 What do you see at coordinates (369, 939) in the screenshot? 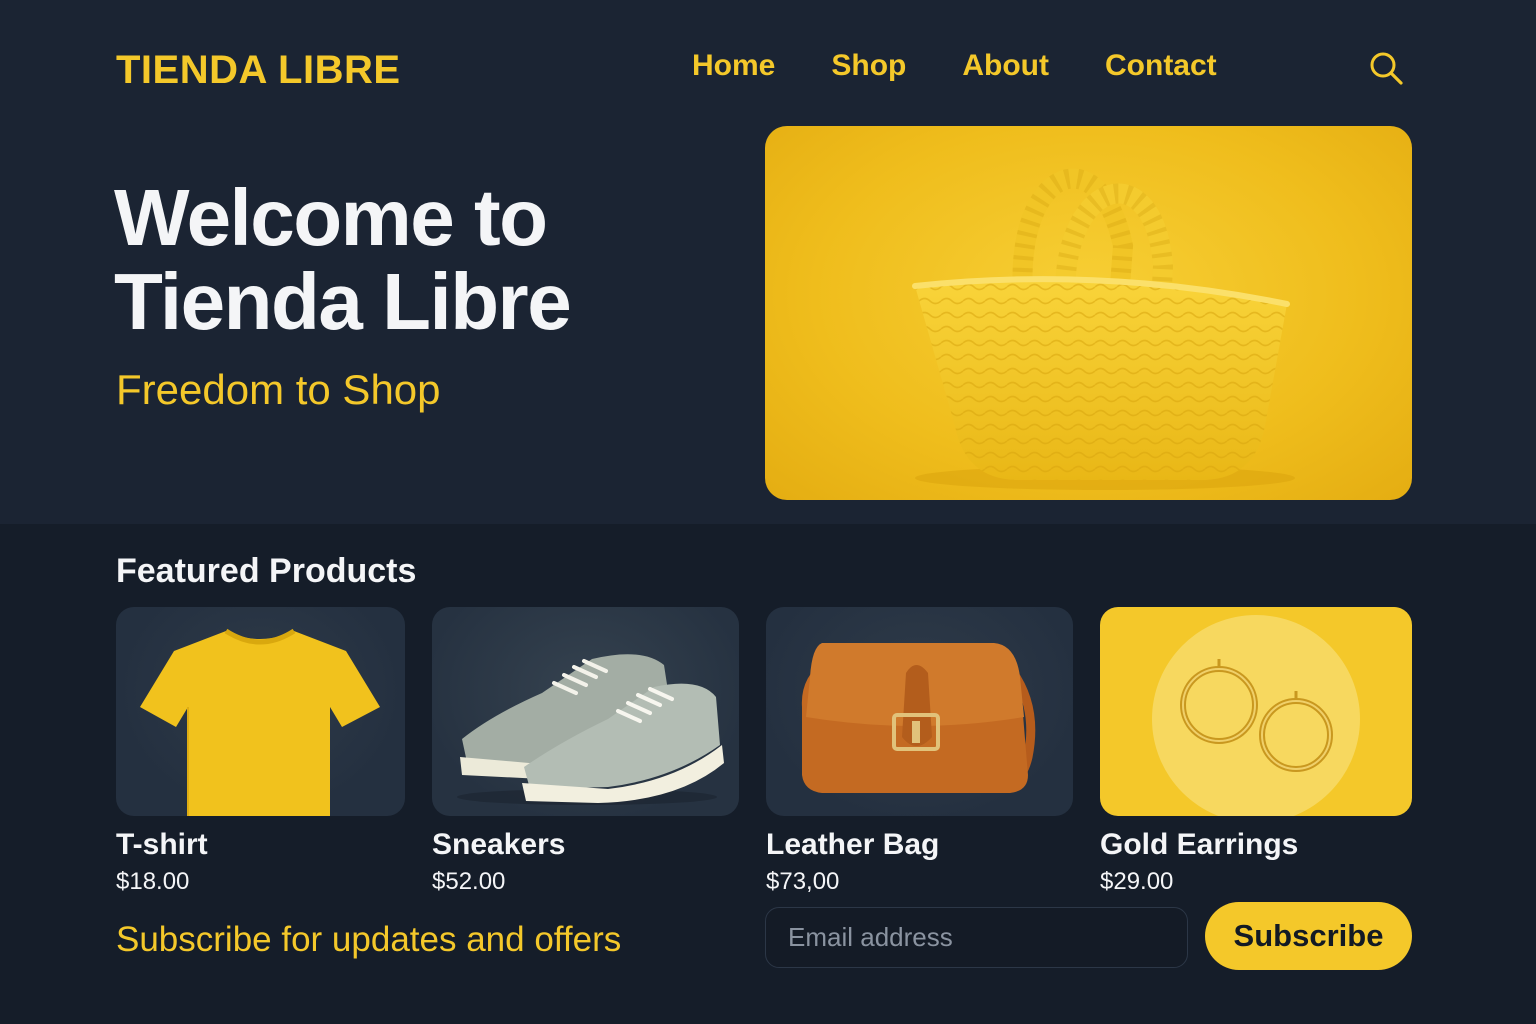
I see `newsletter-text: Subscribe for updates and offers` at bounding box center [369, 939].